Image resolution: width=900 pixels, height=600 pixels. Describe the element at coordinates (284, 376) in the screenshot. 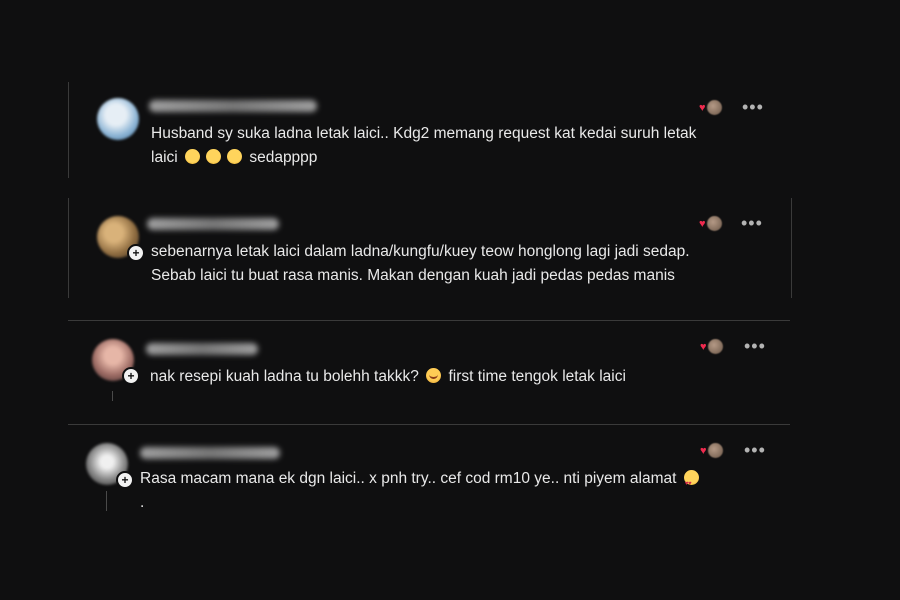

I see `comment-text-part-1: nak resepi kuah ladna tu bolehh takkk?` at that location.